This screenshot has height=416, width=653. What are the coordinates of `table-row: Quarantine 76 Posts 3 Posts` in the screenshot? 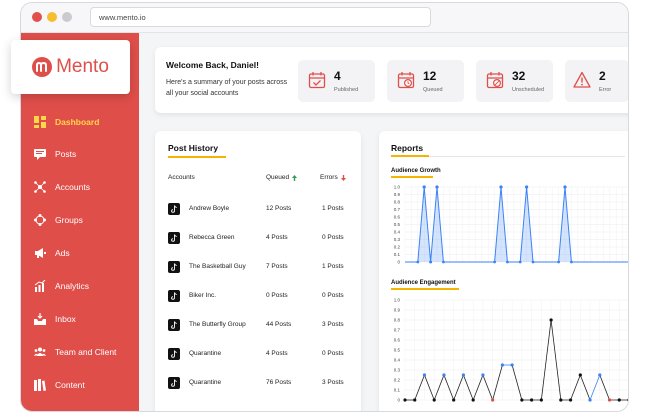 It's located at (258, 383).